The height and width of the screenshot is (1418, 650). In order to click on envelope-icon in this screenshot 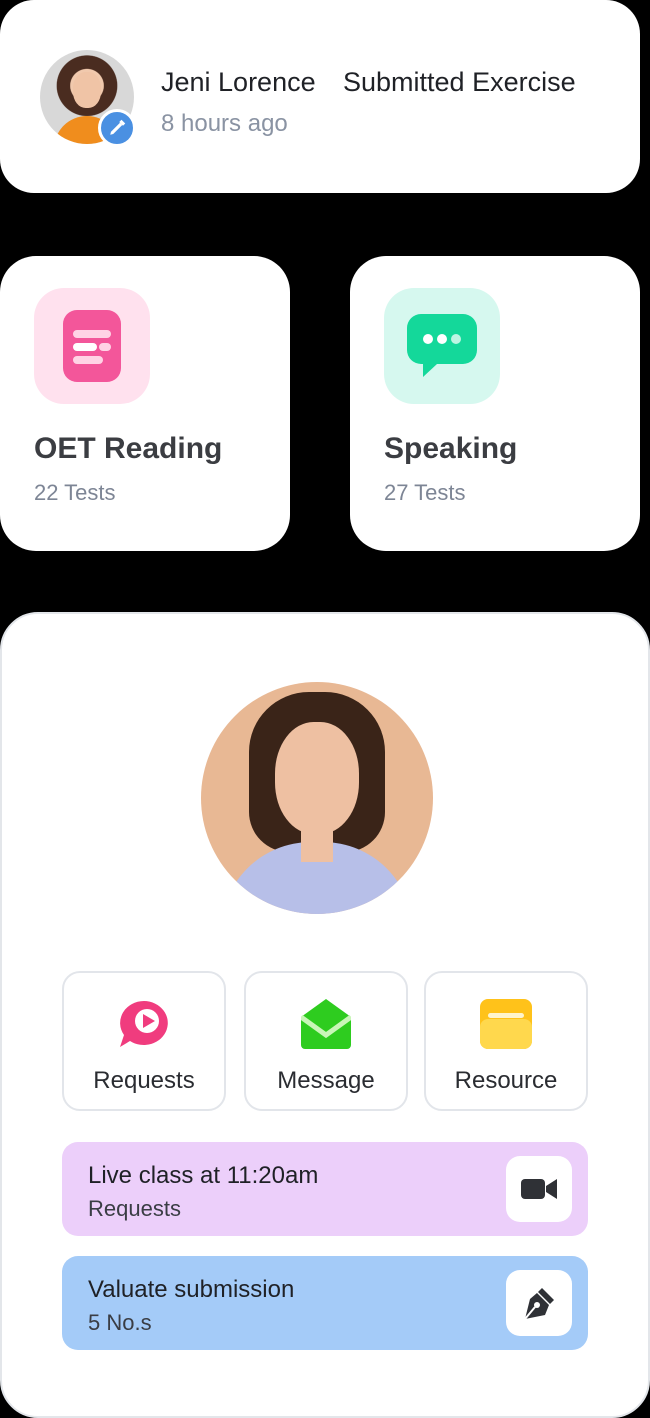, I will do `click(326, 1026)`.